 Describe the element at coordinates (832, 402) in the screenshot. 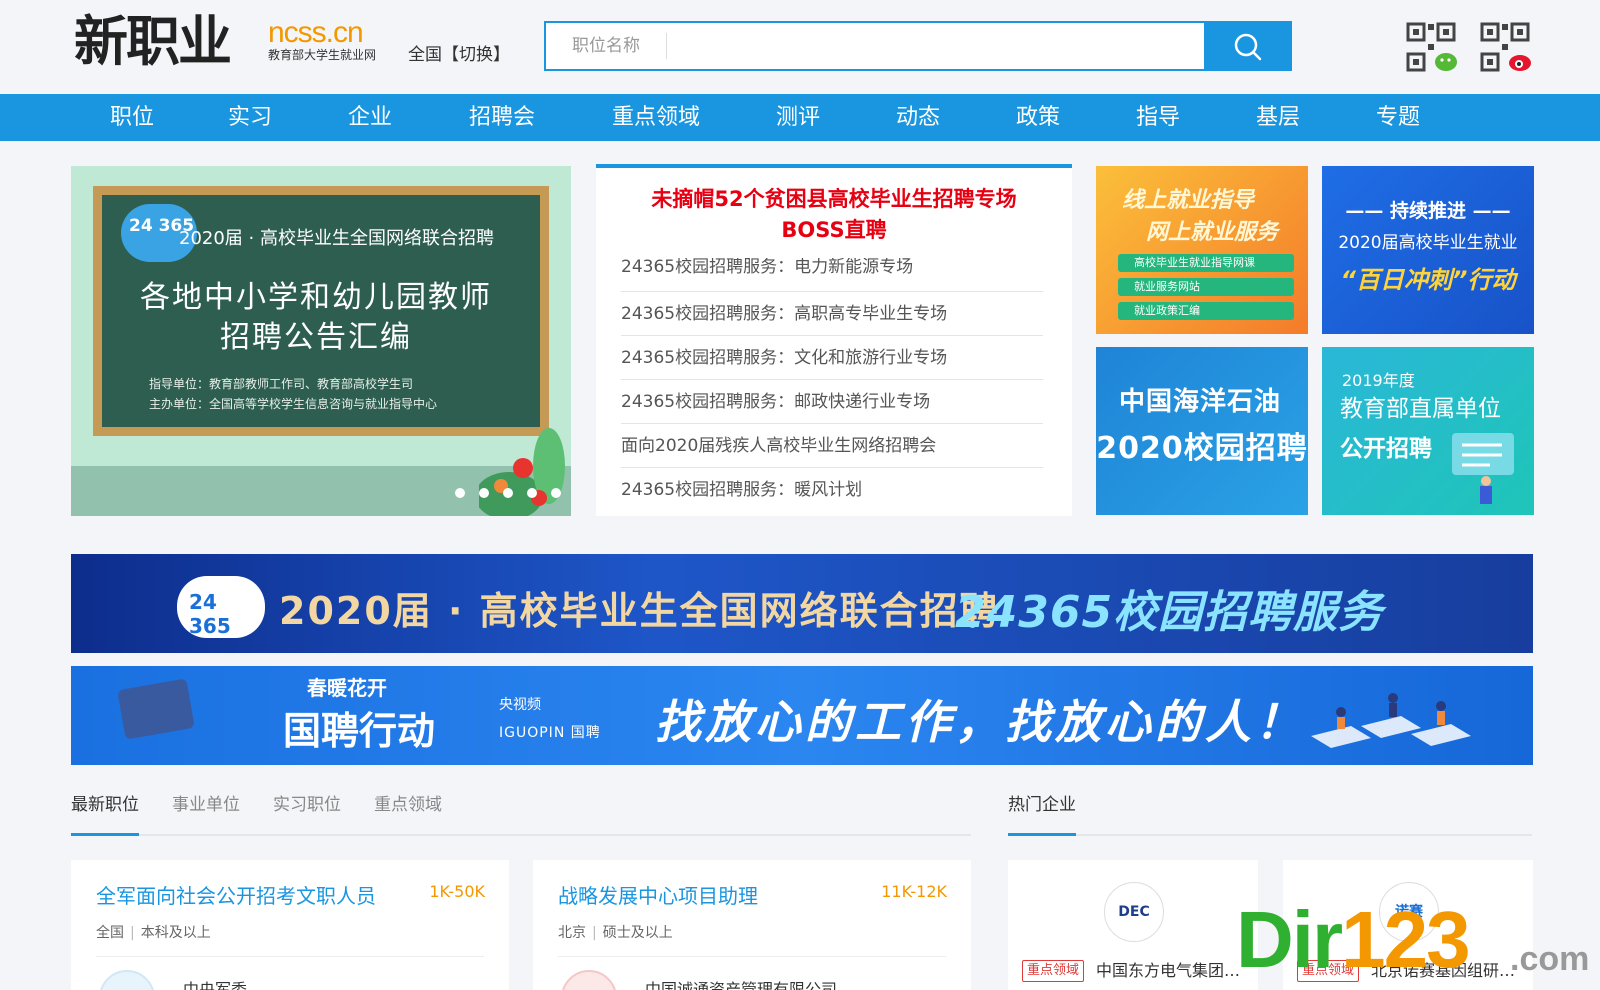

I see `news-item: 24365校园招聘服务：邮政快递行业专场` at that location.